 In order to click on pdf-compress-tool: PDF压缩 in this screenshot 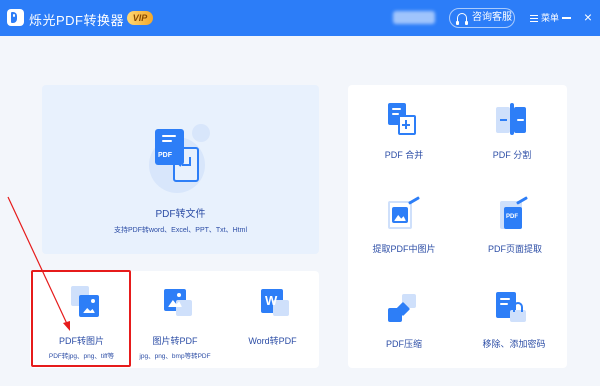, I will do `click(404, 320)`.